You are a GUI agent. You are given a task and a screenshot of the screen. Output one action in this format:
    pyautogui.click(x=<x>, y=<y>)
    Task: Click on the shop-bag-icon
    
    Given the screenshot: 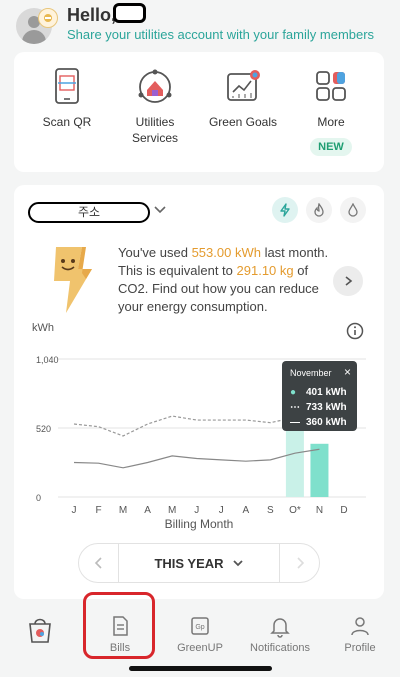 What is the action you would take?
    pyautogui.click(x=40, y=629)
    